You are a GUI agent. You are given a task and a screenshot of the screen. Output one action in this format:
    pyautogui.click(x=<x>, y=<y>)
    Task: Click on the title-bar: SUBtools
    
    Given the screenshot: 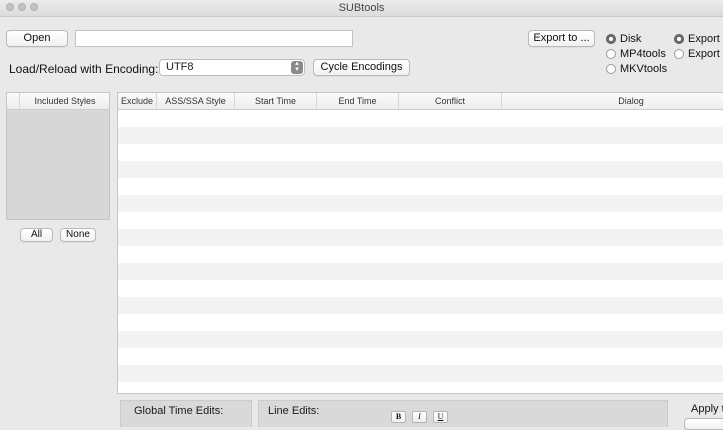 What is the action you would take?
    pyautogui.click(x=361, y=8)
    